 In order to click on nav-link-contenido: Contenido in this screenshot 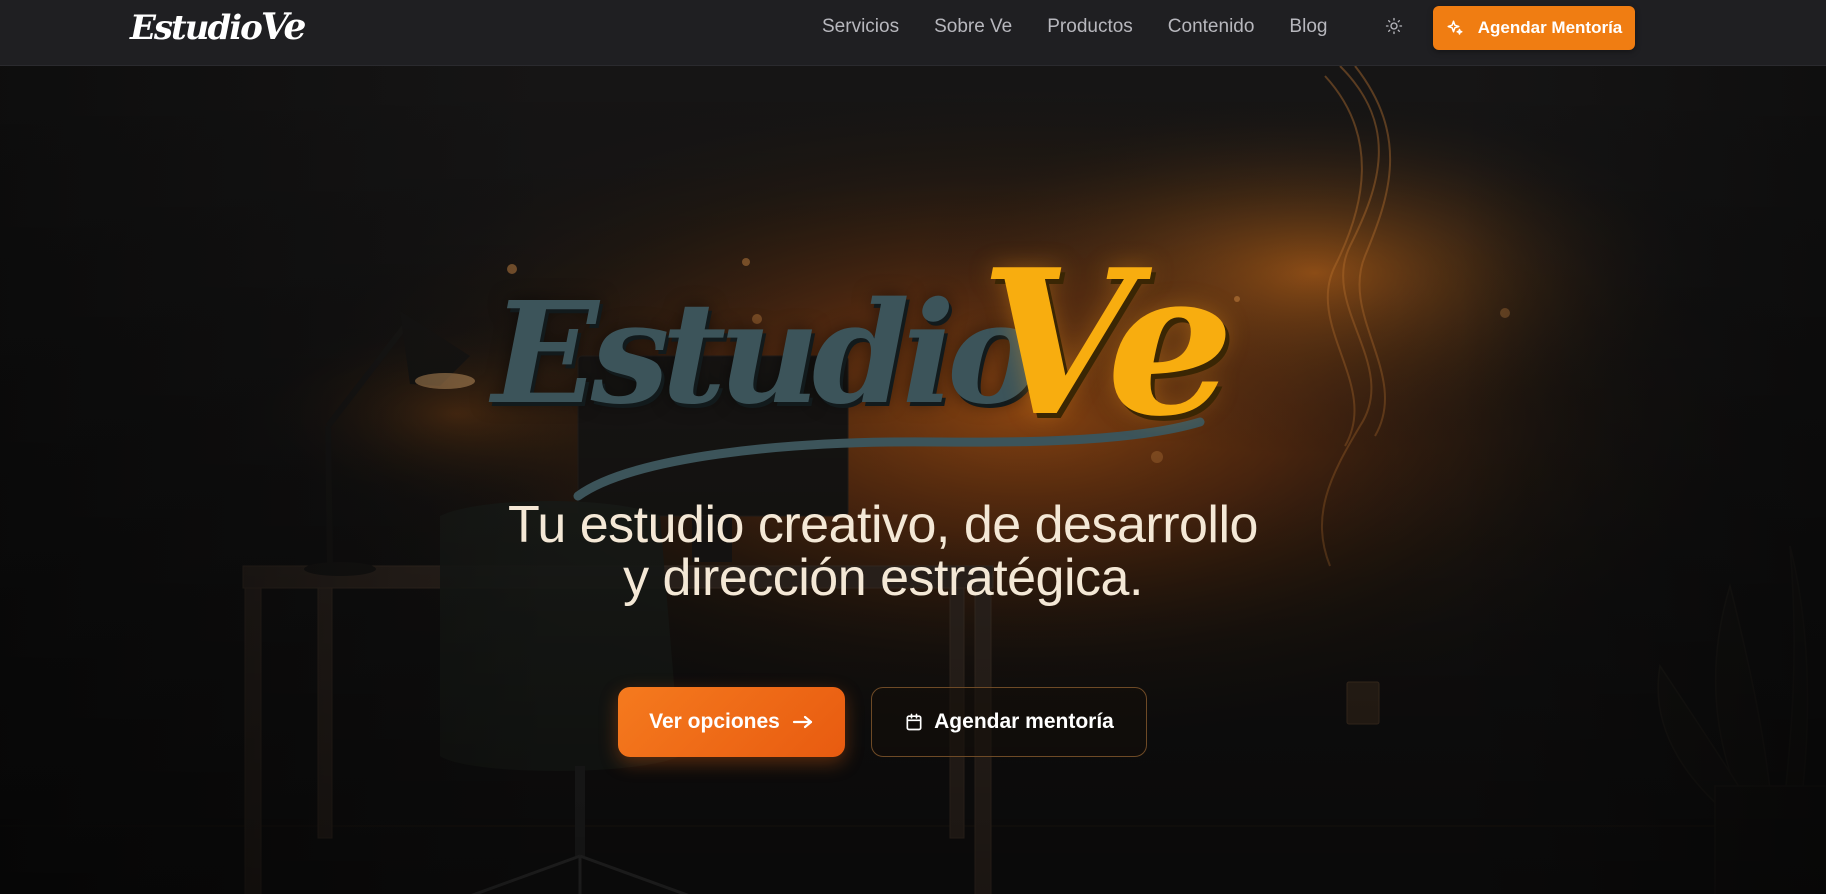, I will do `click(1211, 27)`.